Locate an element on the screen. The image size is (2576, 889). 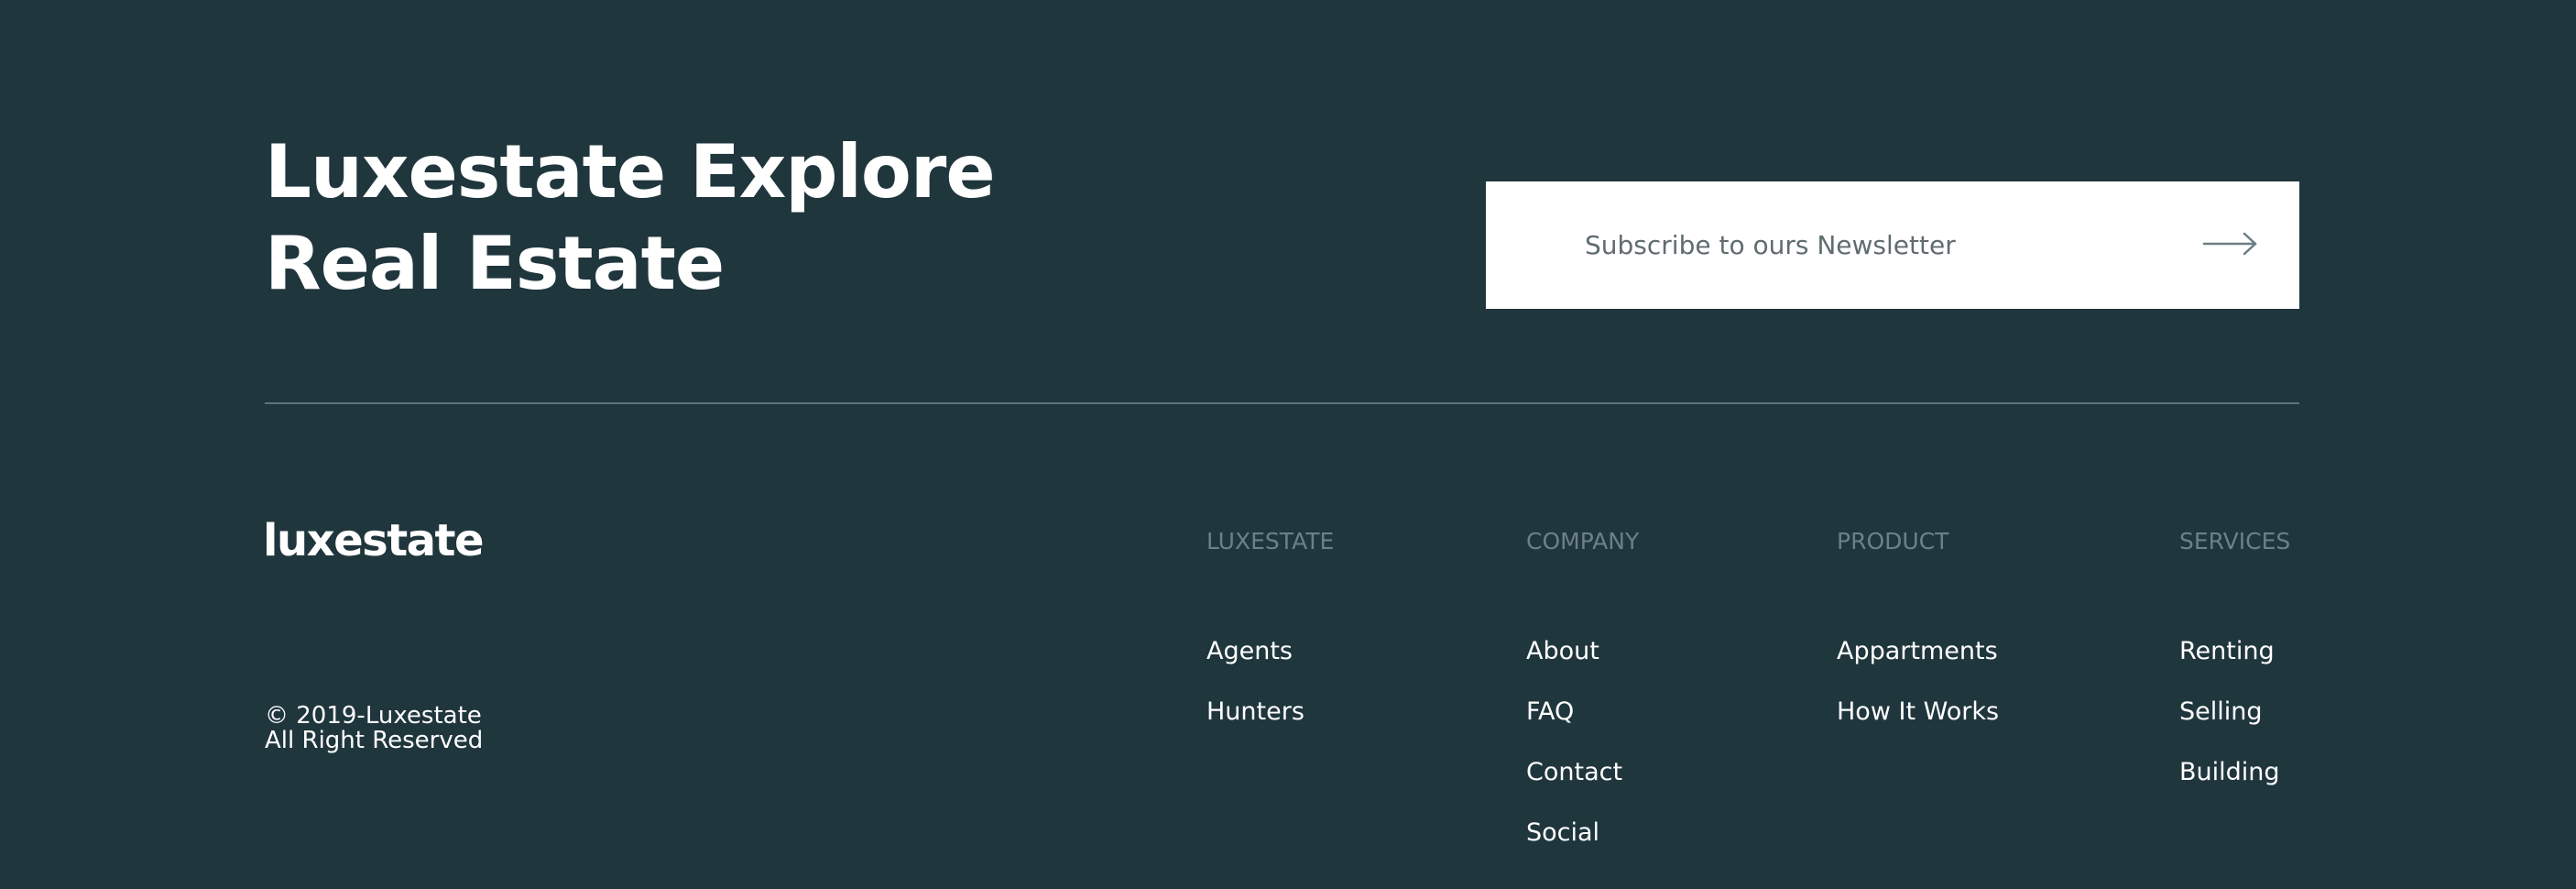
newsletter-form is located at coordinates (1893, 245).